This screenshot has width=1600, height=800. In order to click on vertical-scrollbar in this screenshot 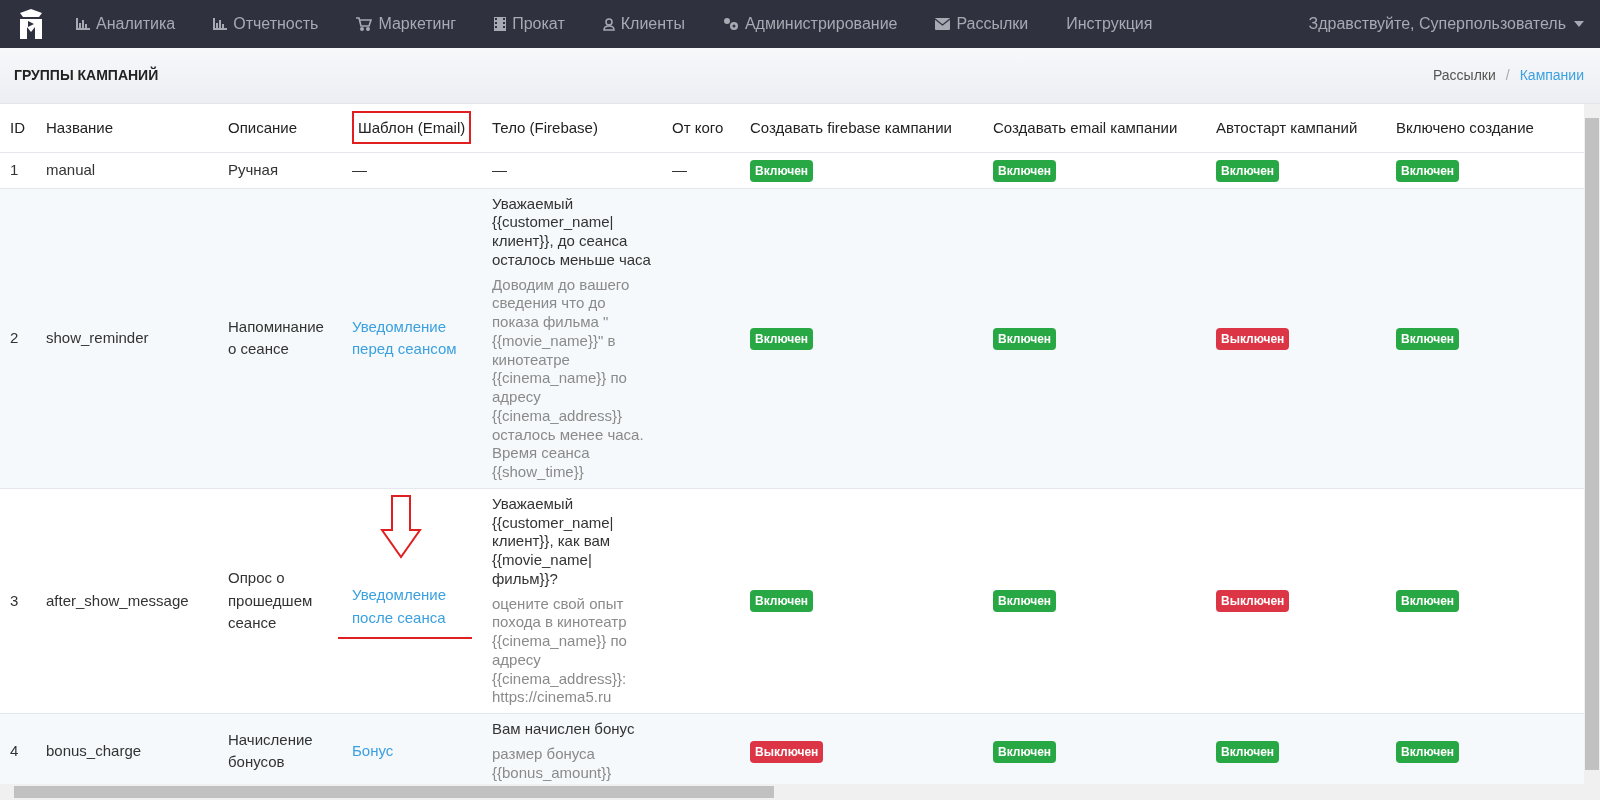, I will do `click(1592, 444)`.